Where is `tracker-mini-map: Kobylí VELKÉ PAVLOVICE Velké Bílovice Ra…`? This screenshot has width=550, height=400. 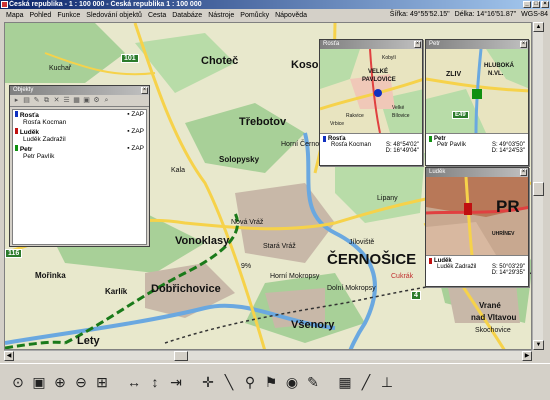
tracker-mini-map: Kobylí VELKÉ PAVLOVICE Velké Bílovice Ra… is located at coordinates (371, 91).